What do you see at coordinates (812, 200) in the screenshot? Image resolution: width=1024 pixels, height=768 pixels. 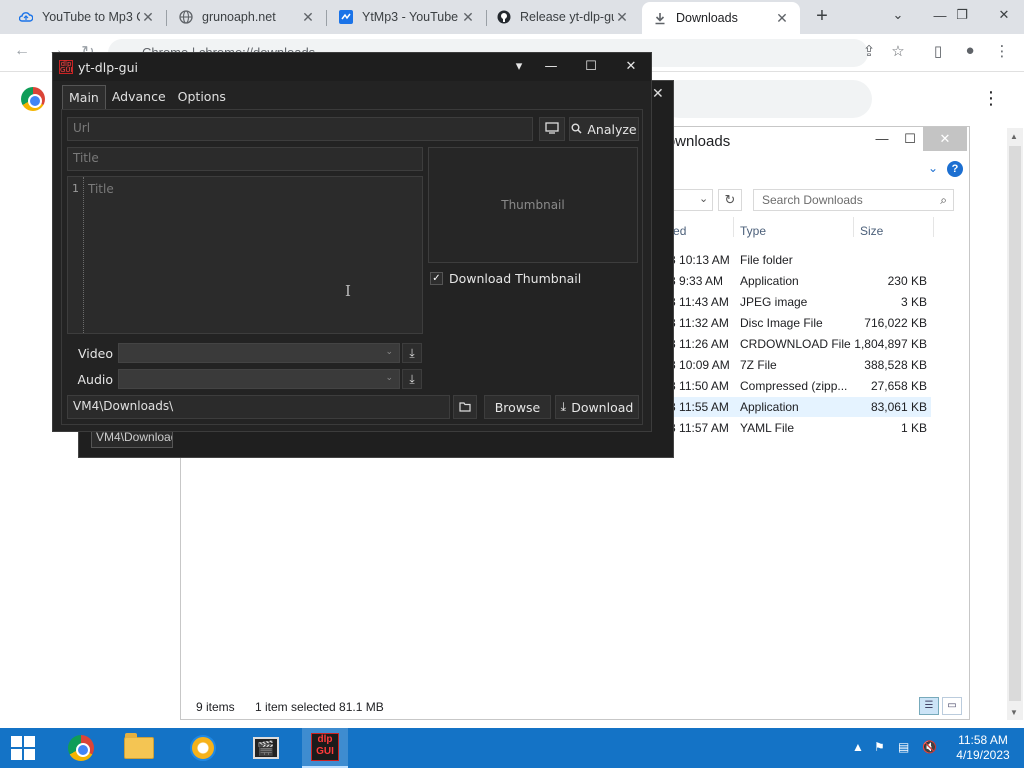 I see `search-placeholder: Search Downloads` at bounding box center [812, 200].